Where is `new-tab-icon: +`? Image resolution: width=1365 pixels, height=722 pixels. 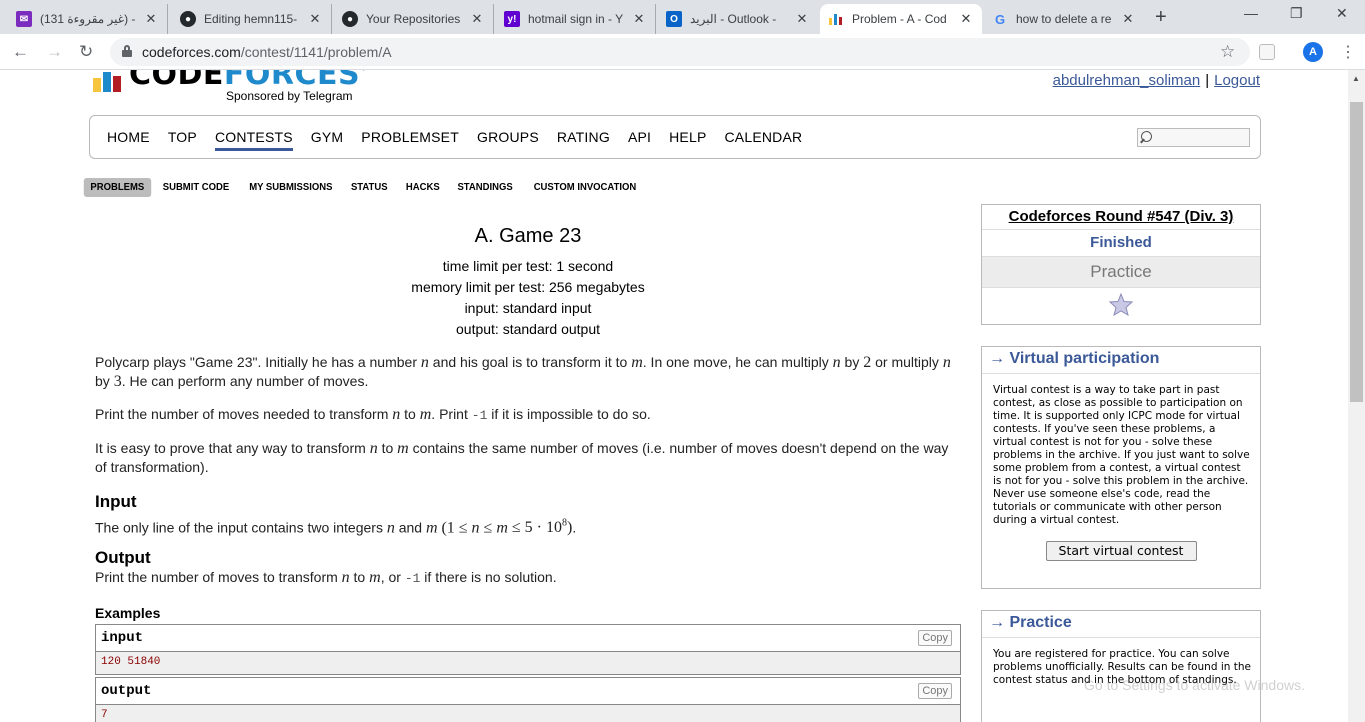 new-tab-icon: + is located at coordinates (1161, 17).